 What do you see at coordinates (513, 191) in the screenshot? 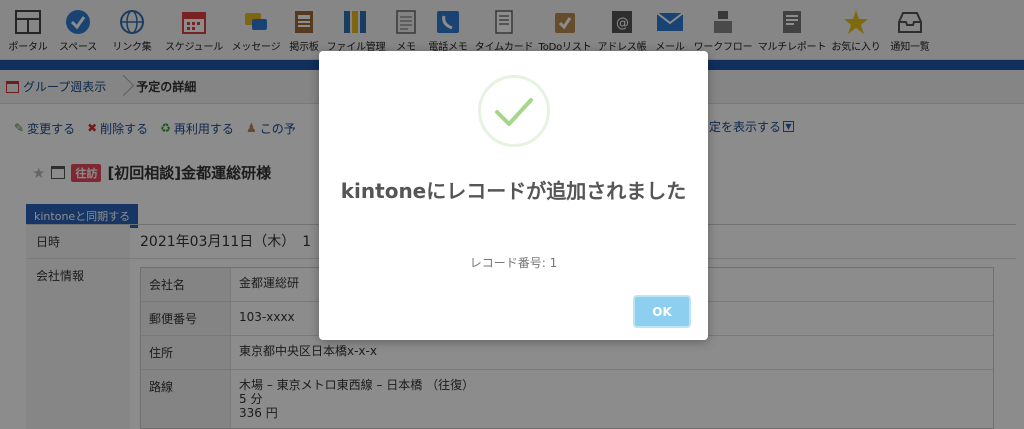
I see `dialog-title: kintoneにレコードが追加されました` at bounding box center [513, 191].